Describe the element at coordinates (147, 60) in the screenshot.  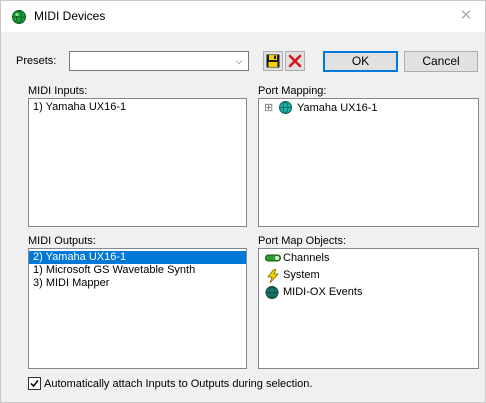
I see `presets-input` at that location.